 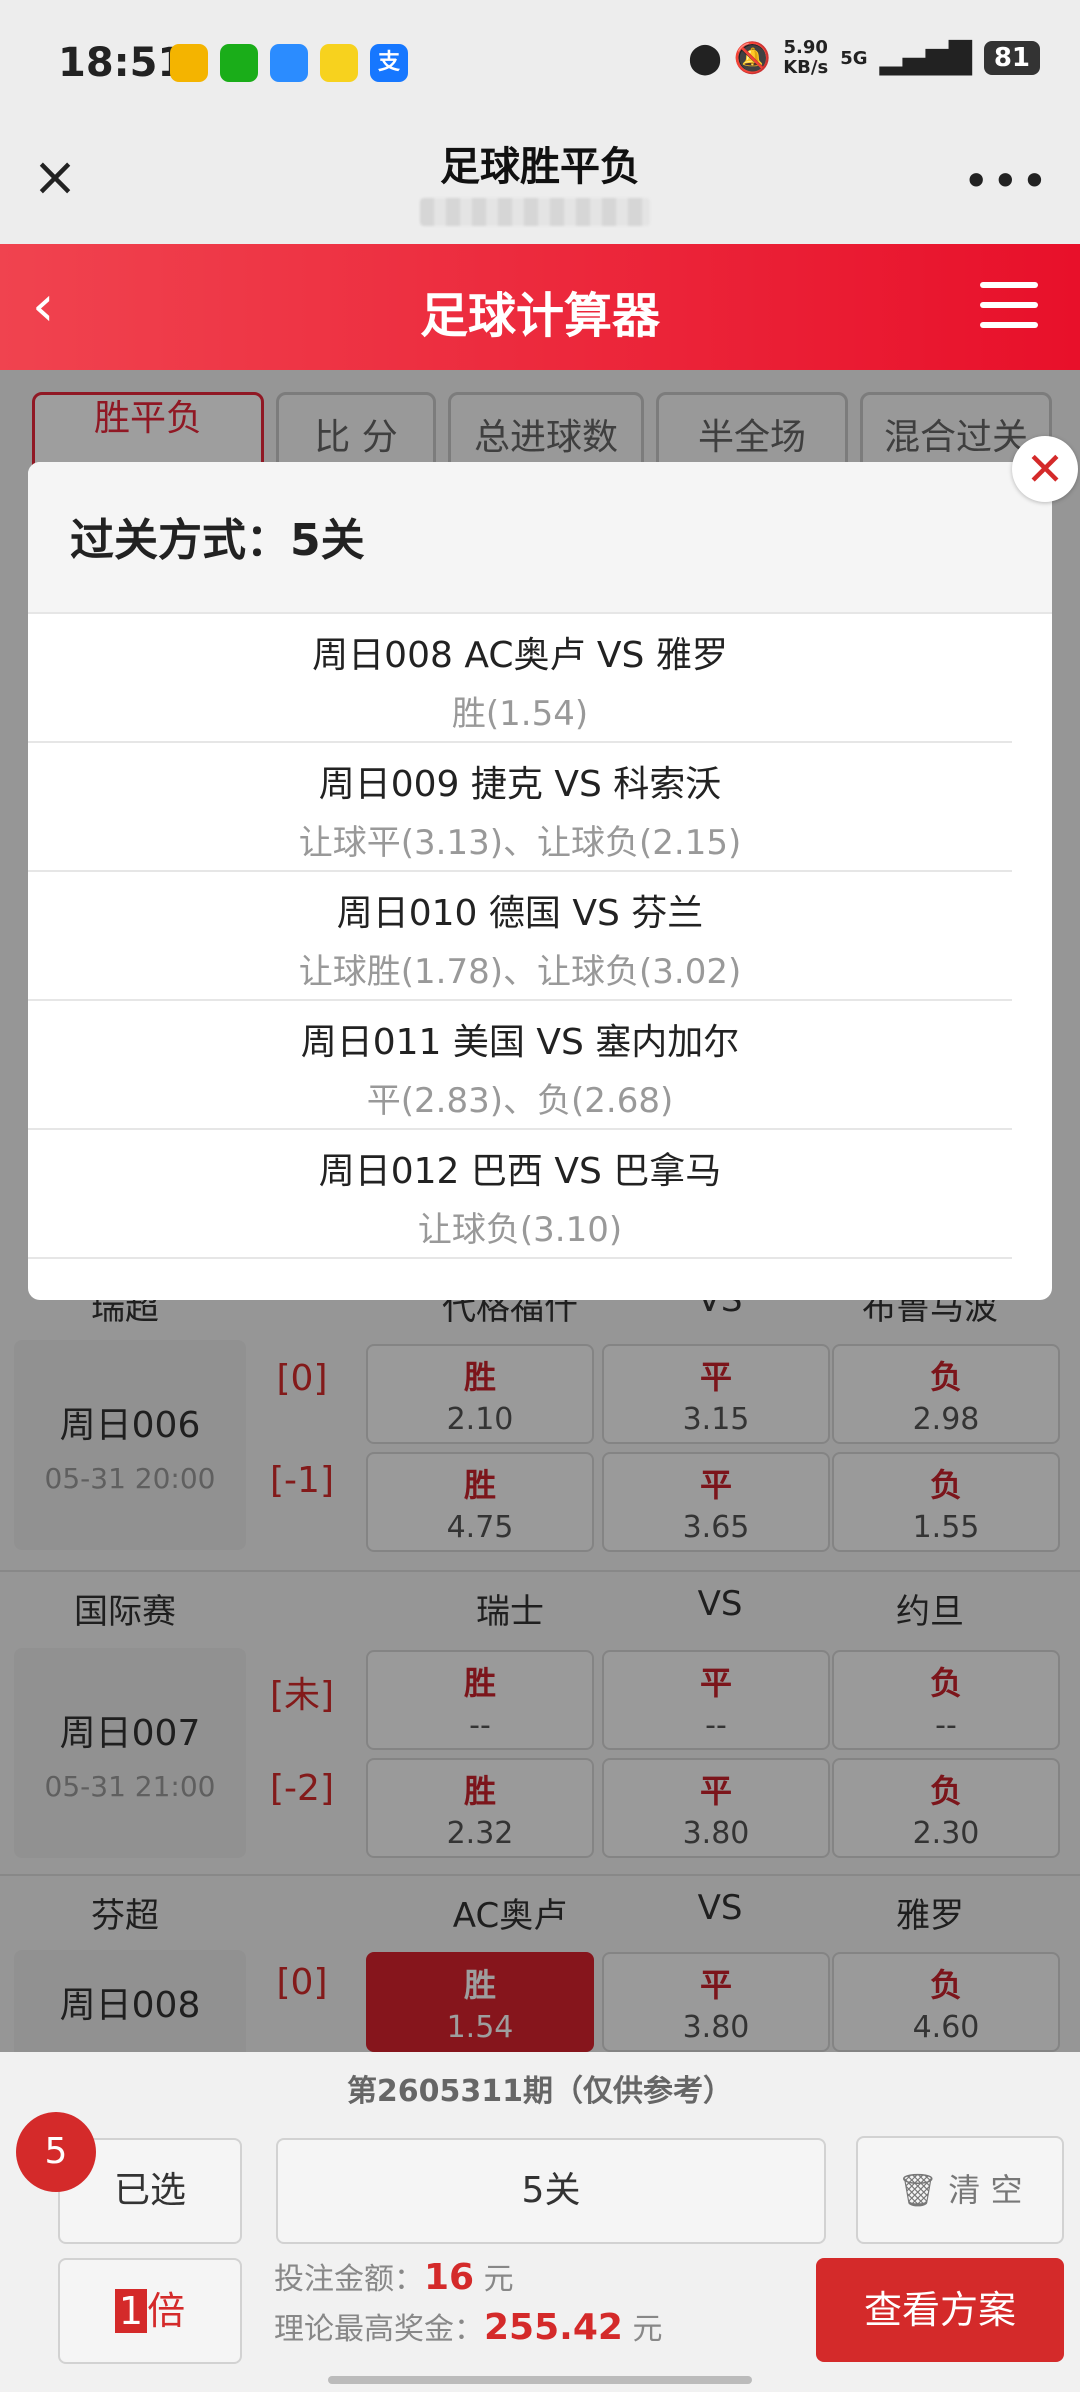 I want to click on view-plan-button: 查看方案, so click(x=940, y=2310).